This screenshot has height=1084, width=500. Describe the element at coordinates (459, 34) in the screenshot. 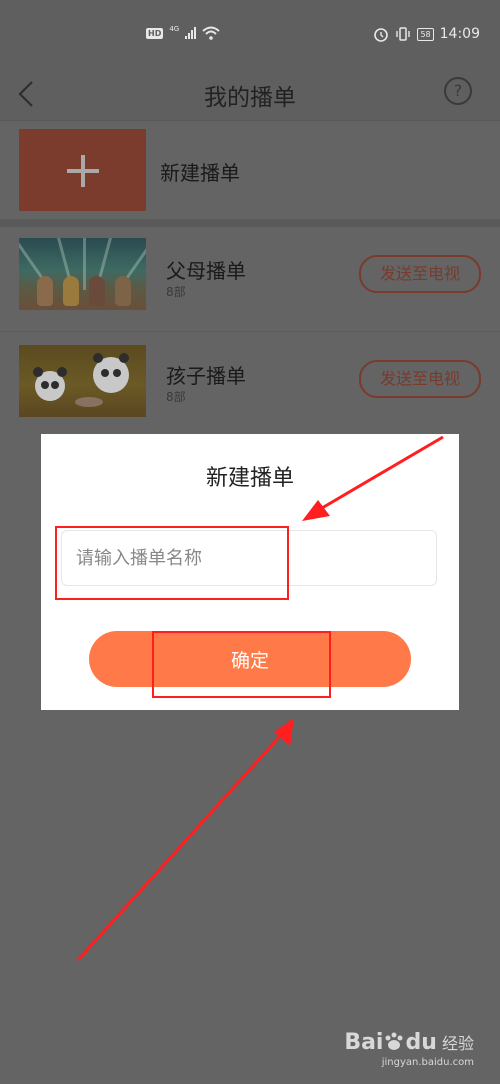

I see `clock: 14:09` at that location.